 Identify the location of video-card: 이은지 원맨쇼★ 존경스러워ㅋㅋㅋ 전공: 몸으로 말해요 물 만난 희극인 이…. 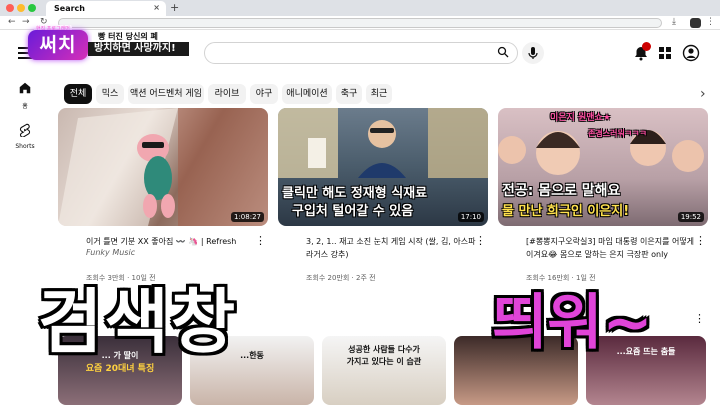
(603, 195).